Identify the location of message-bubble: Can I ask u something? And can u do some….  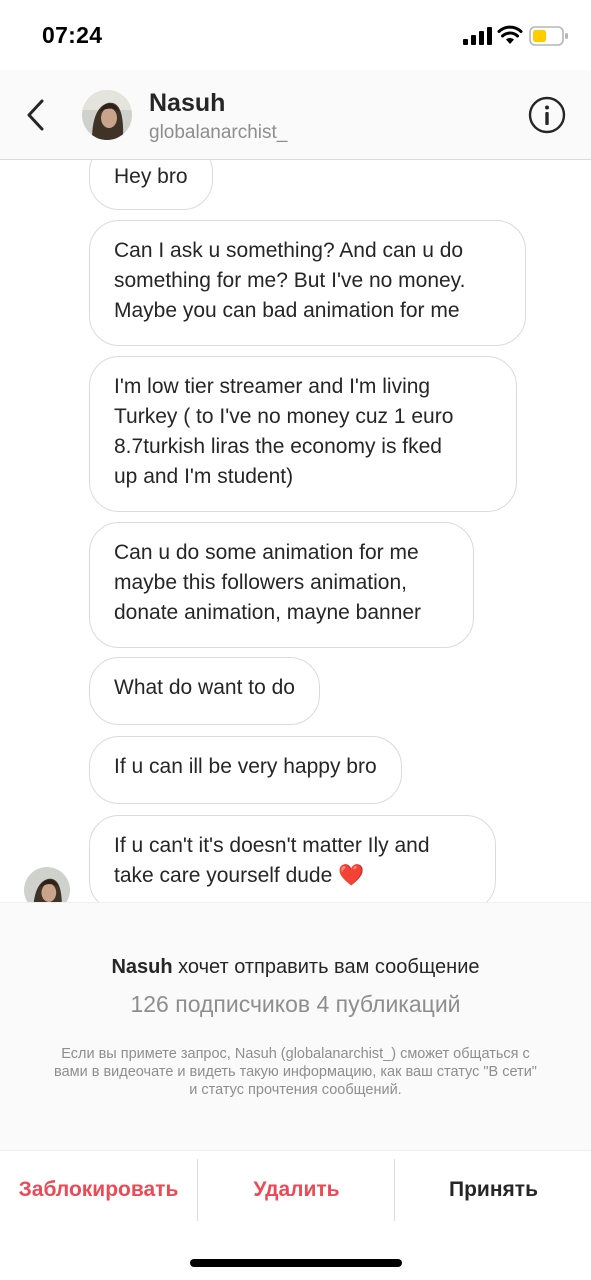
(307, 283).